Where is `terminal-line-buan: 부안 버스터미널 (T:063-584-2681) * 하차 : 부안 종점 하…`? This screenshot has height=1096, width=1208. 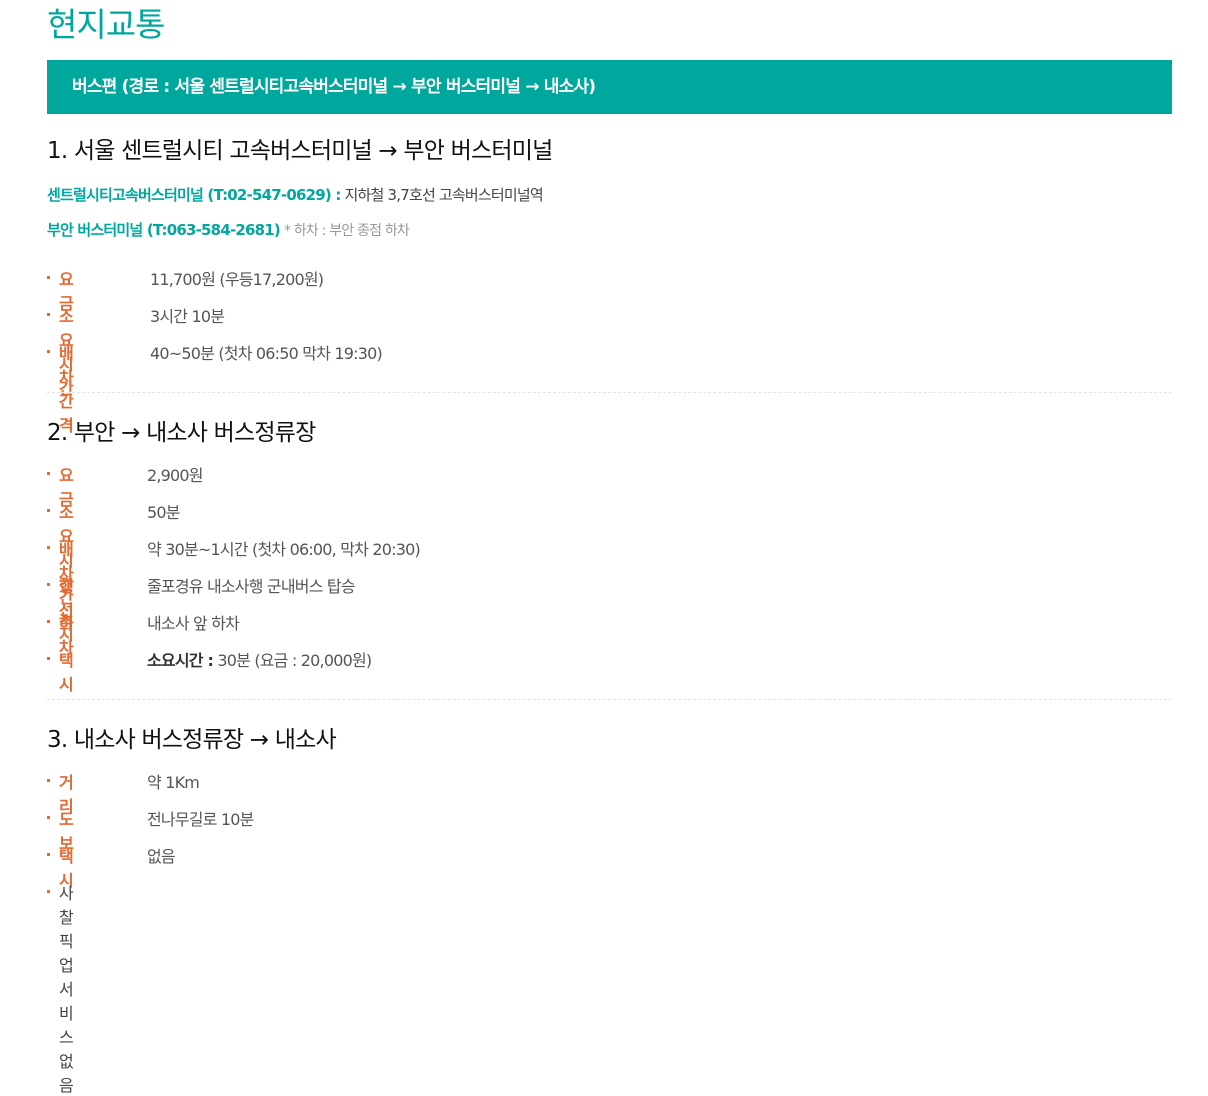
terminal-line-buan: 부안 버스터미널 (T:063-584-2681) * 하차 : 부안 종점 하… is located at coordinates (228, 229).